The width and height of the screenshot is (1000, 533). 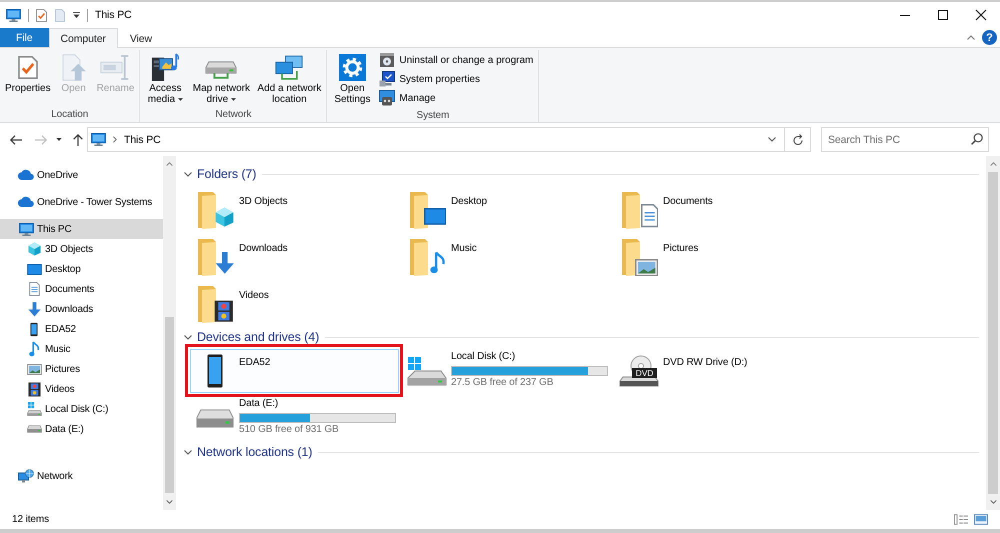 I want to click on folder-download-icon, so click(x=215, y=257).